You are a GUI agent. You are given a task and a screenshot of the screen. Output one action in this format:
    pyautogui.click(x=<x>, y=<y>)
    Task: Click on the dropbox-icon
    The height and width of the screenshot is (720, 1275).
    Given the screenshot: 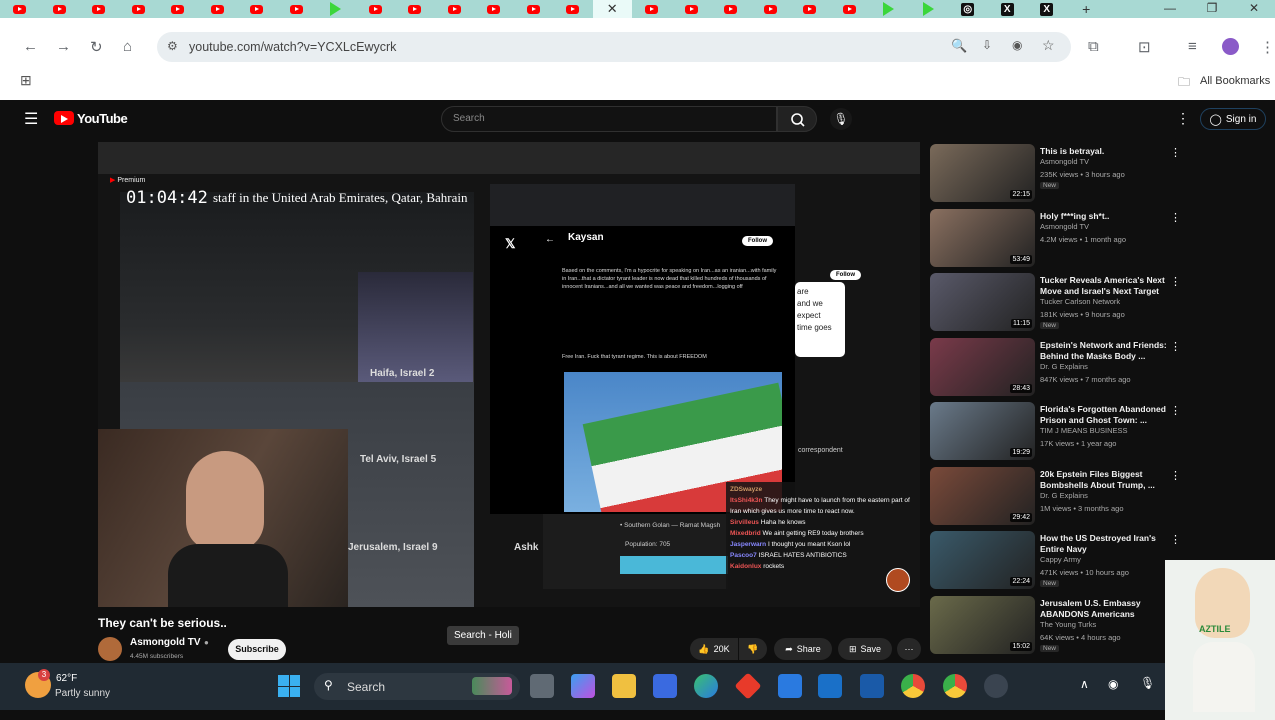 What is the action you would take?
    pyautogui.click(x=790, y=686)
    